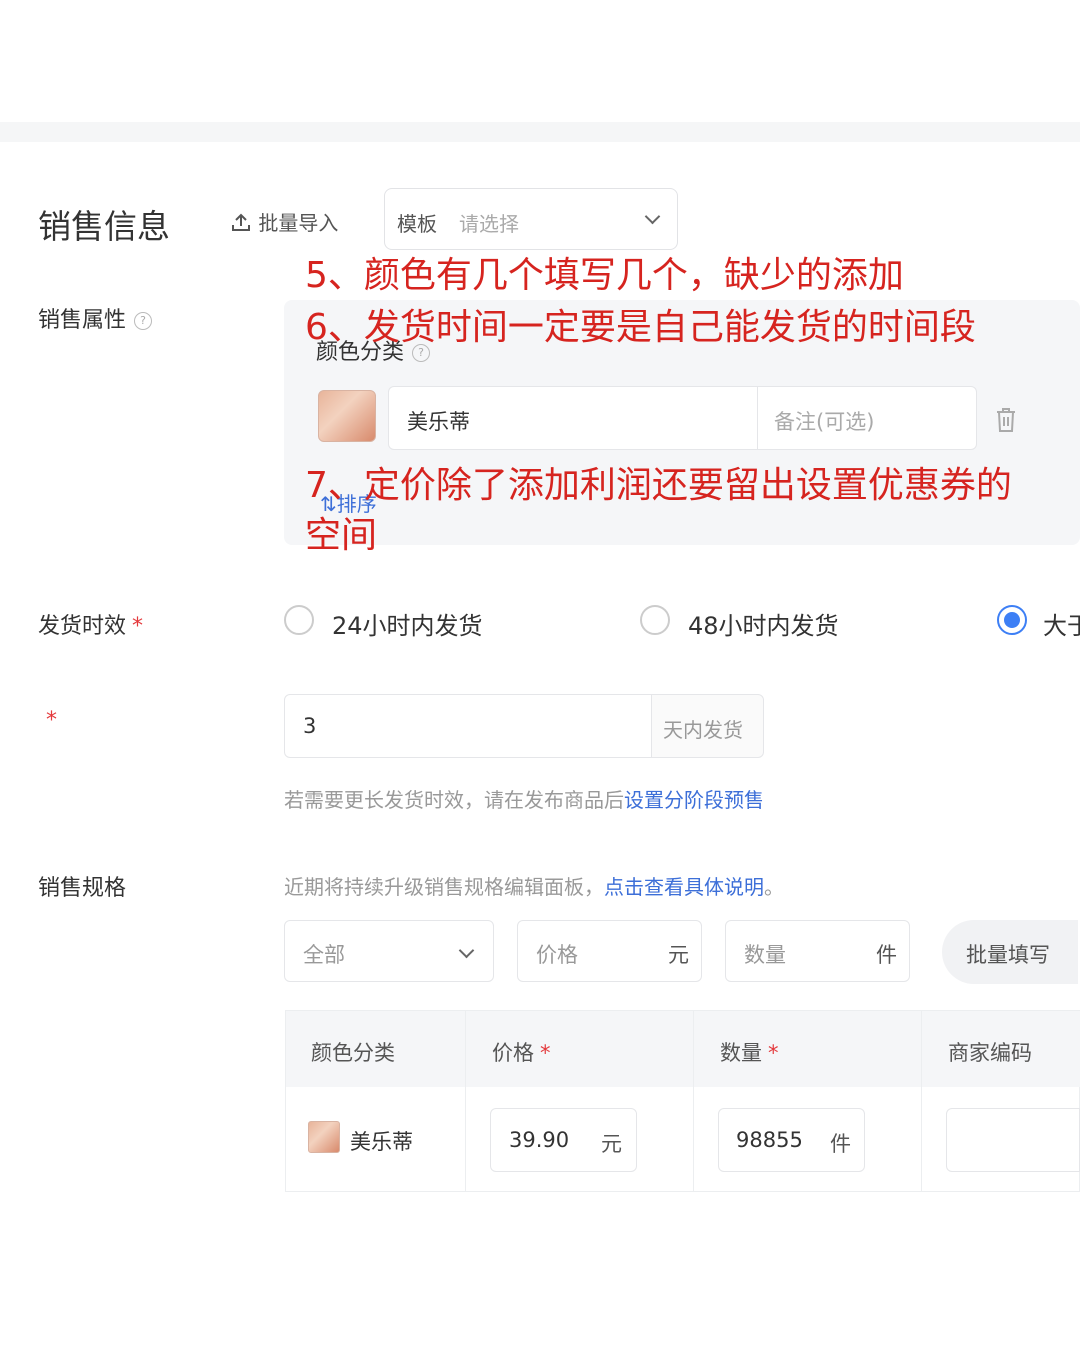  I want to click on shipping-hint: 若需要更长发货时效，请在发布商品后设置分阶段预售, so click(524, 798).